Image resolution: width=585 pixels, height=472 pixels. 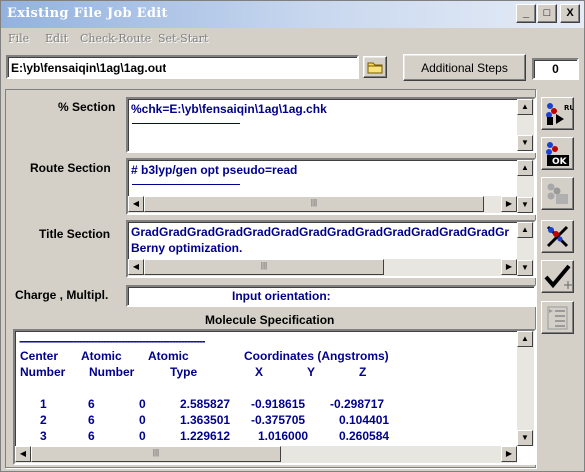 What do you see at coordinates (283, 436) in the screenshot?
I see `row-y: 1.016000` at bounding box center [283, 436].